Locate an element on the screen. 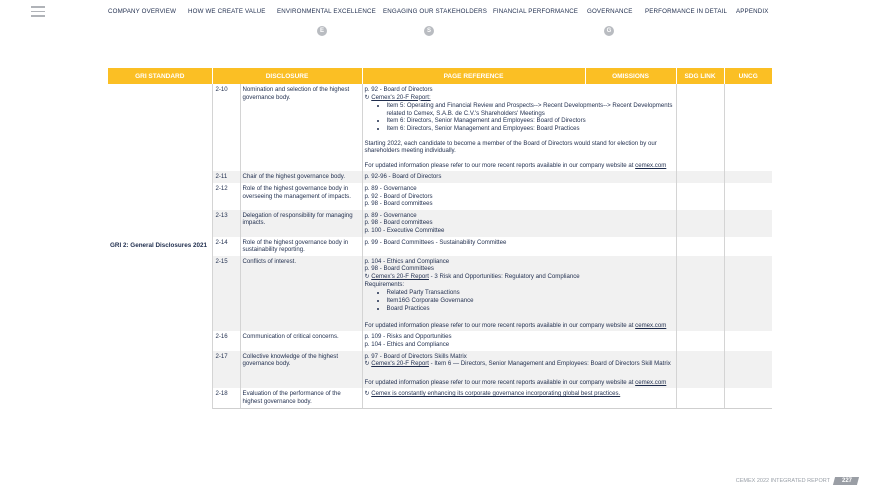 This screenshot has height=495, width=880. disclosure-number: 2-15 is located at coordinates (226, 293).